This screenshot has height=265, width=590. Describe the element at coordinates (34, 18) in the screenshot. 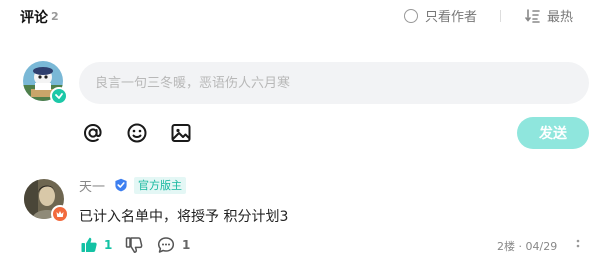

I see `comments-title: 评论` at that location.